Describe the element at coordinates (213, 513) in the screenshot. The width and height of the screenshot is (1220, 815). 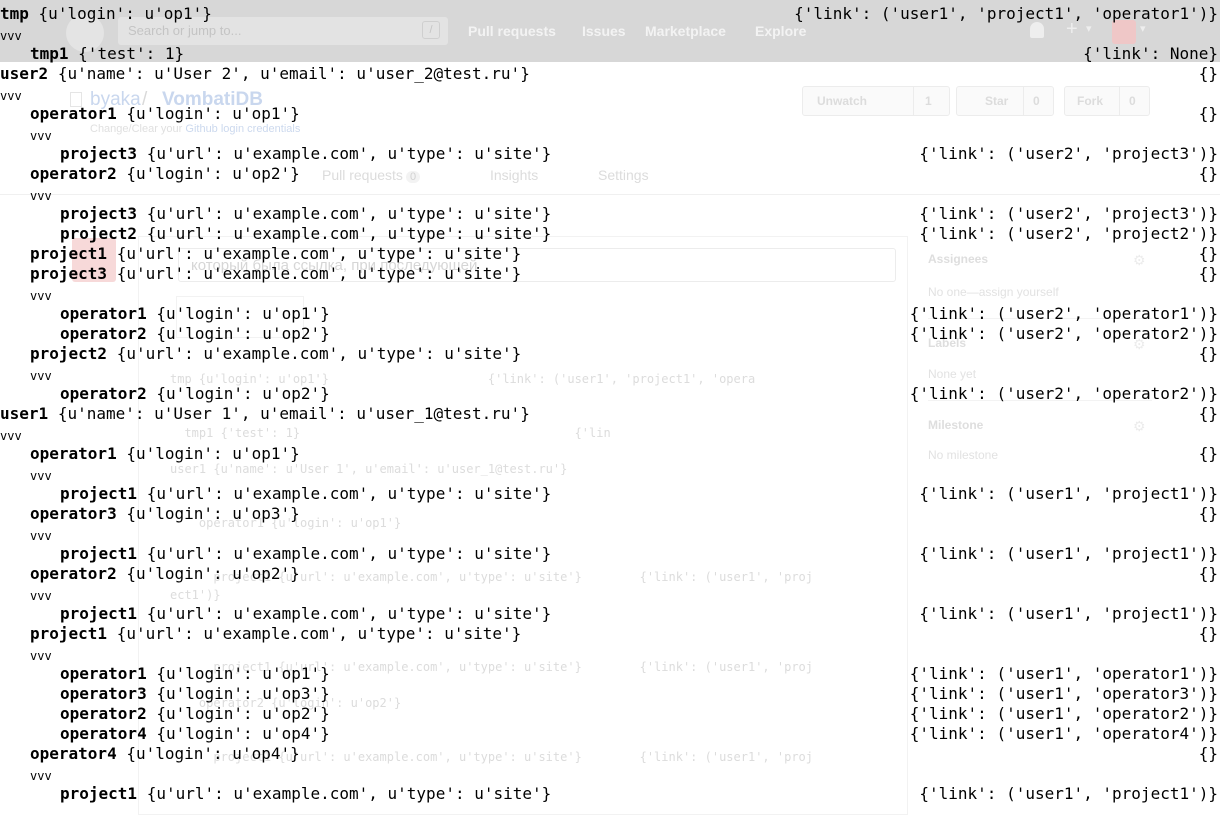
I see `node-value: {u'login': u'op3'}` at that location.